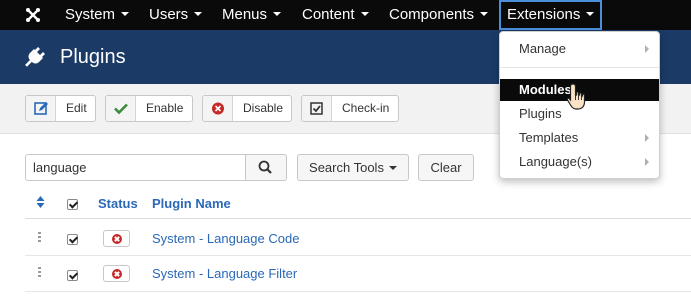  I want to click on edit-button-label: Edit, so click(76, 108).